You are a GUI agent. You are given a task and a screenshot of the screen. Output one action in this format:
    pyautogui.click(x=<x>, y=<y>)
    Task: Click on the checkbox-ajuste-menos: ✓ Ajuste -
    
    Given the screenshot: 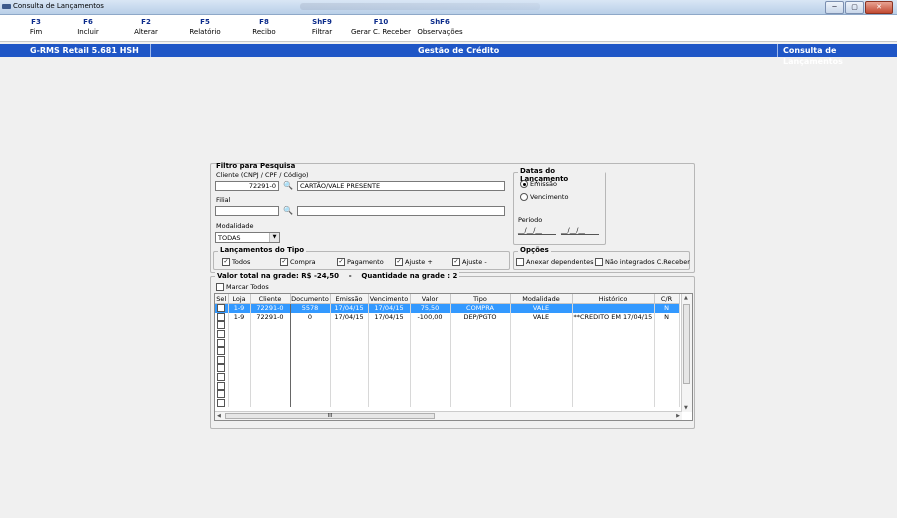 What is the action you would take?
    pyautogui.click(x=469, y=262)
    